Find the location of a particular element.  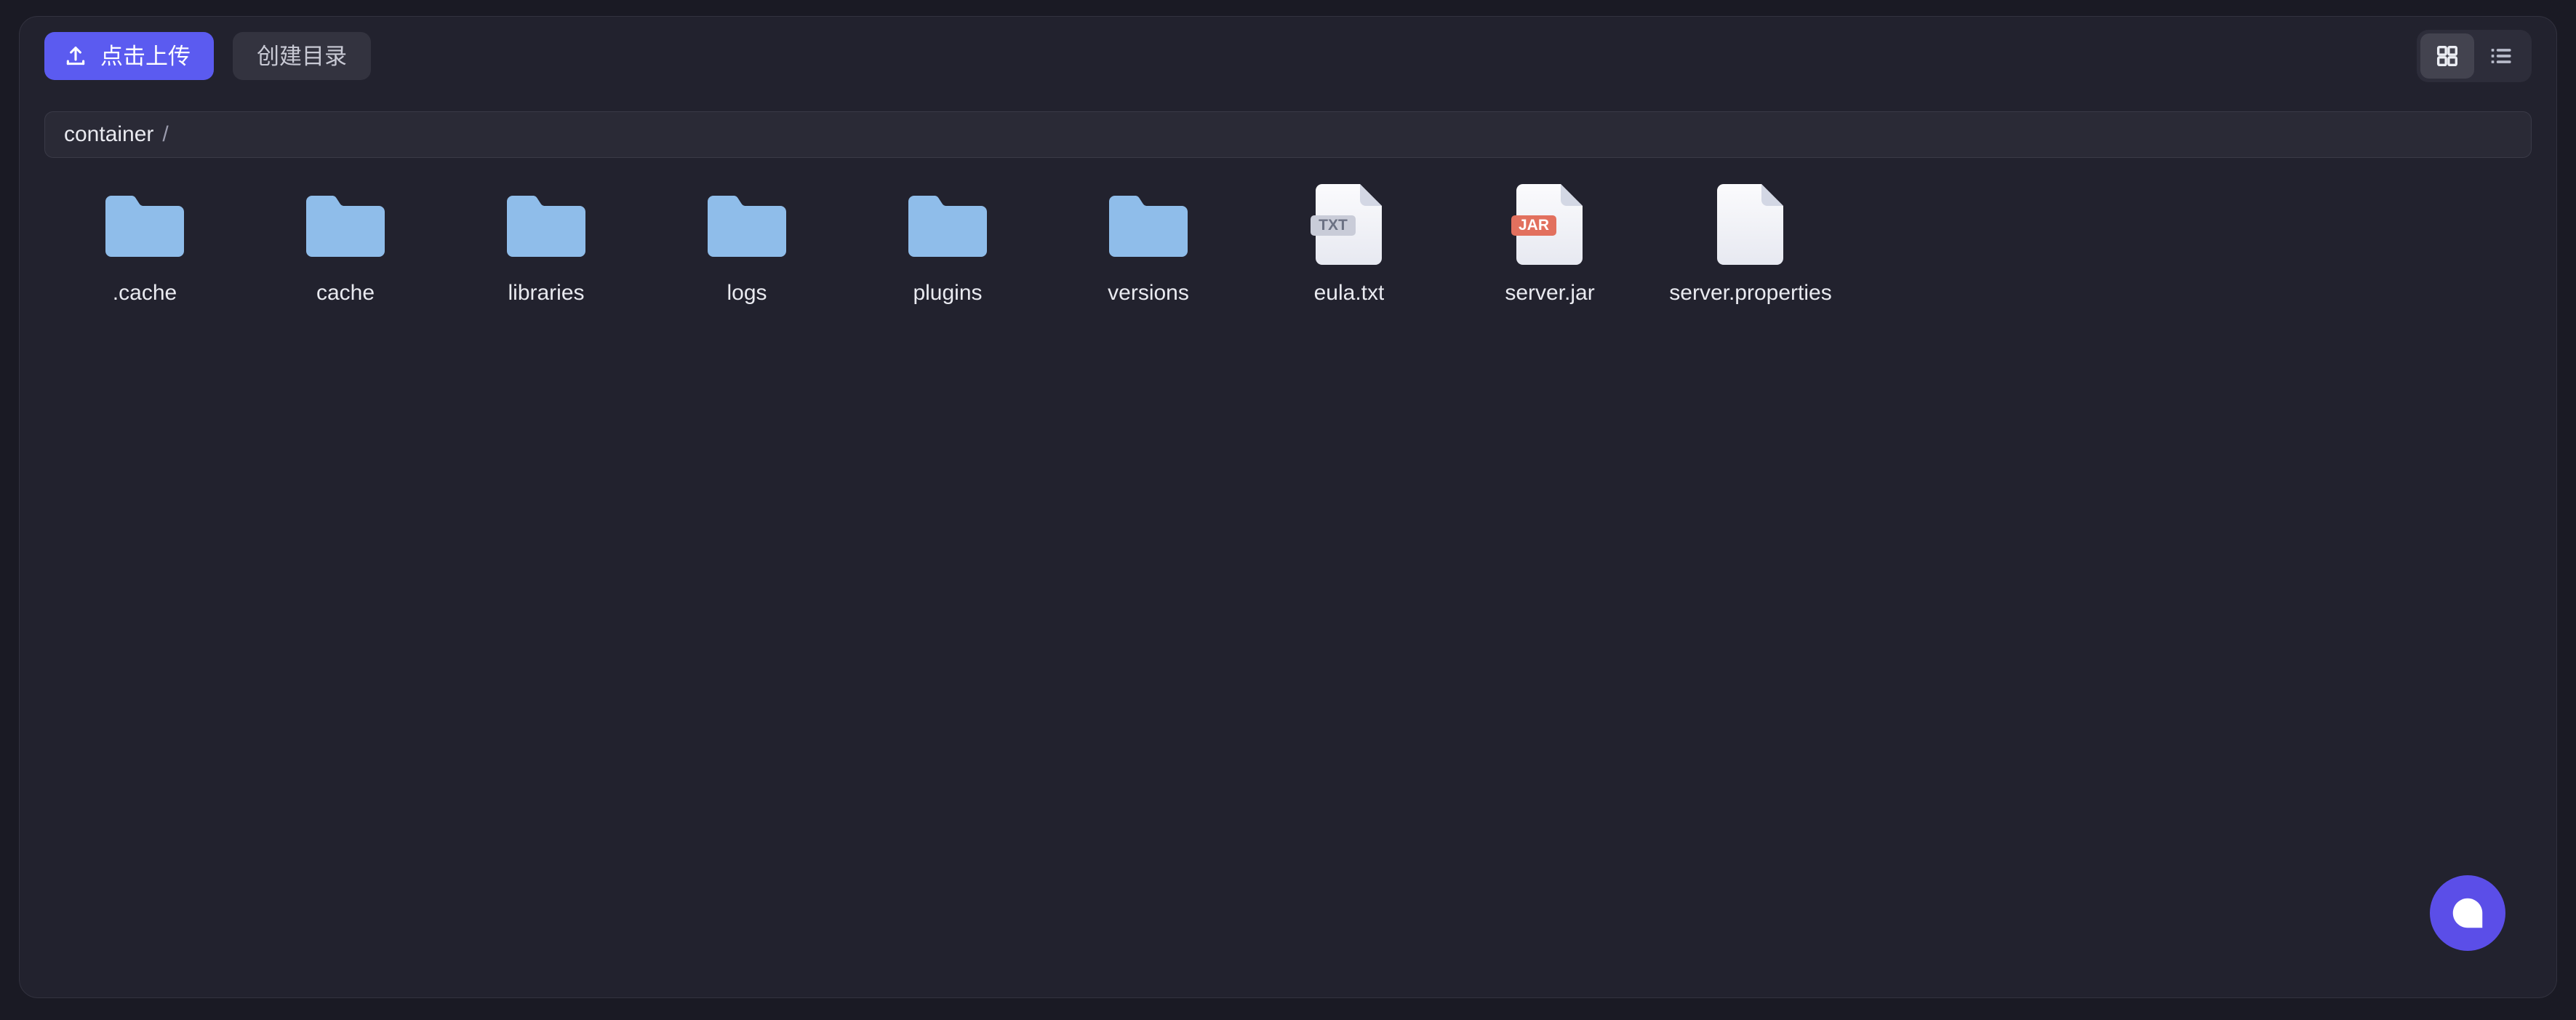

file-name-label: plugins is located at coordinates (948, 293).